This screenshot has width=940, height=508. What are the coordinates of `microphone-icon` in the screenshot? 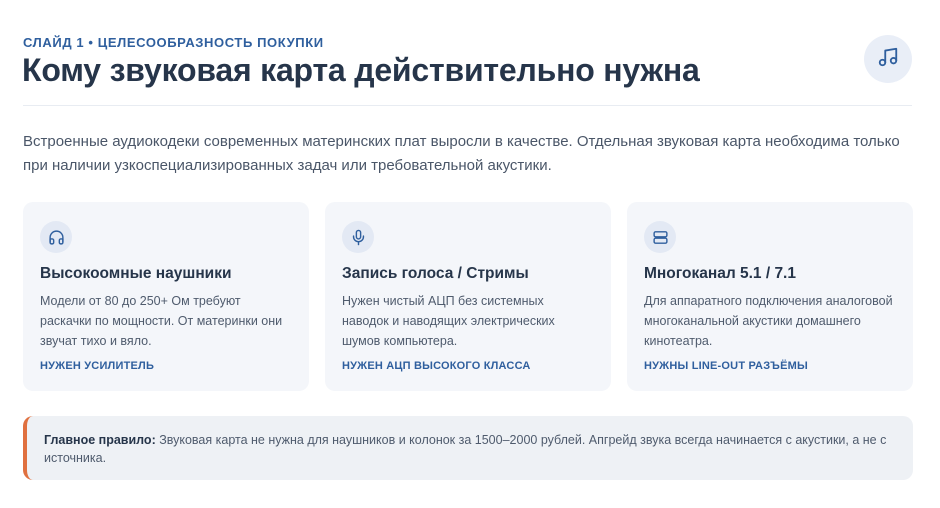 It's located at (358, 237).